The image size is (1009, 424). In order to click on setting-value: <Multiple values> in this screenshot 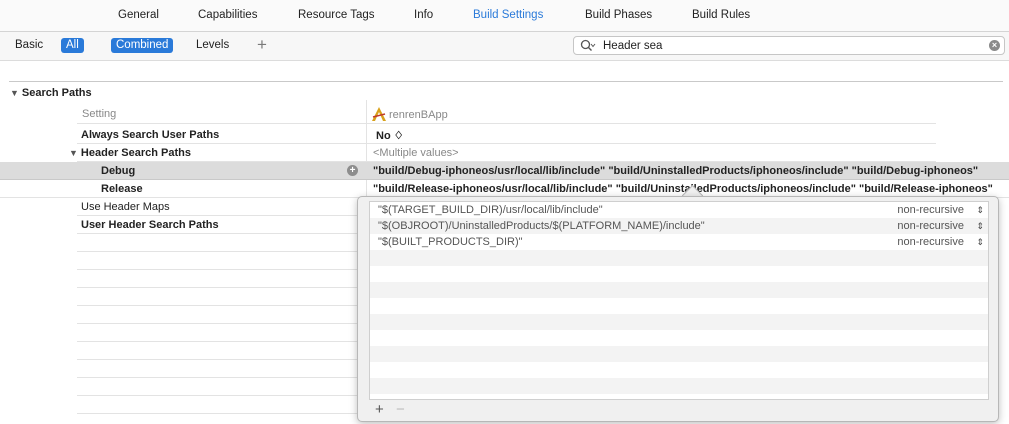, I will do `click(416, 153)`.